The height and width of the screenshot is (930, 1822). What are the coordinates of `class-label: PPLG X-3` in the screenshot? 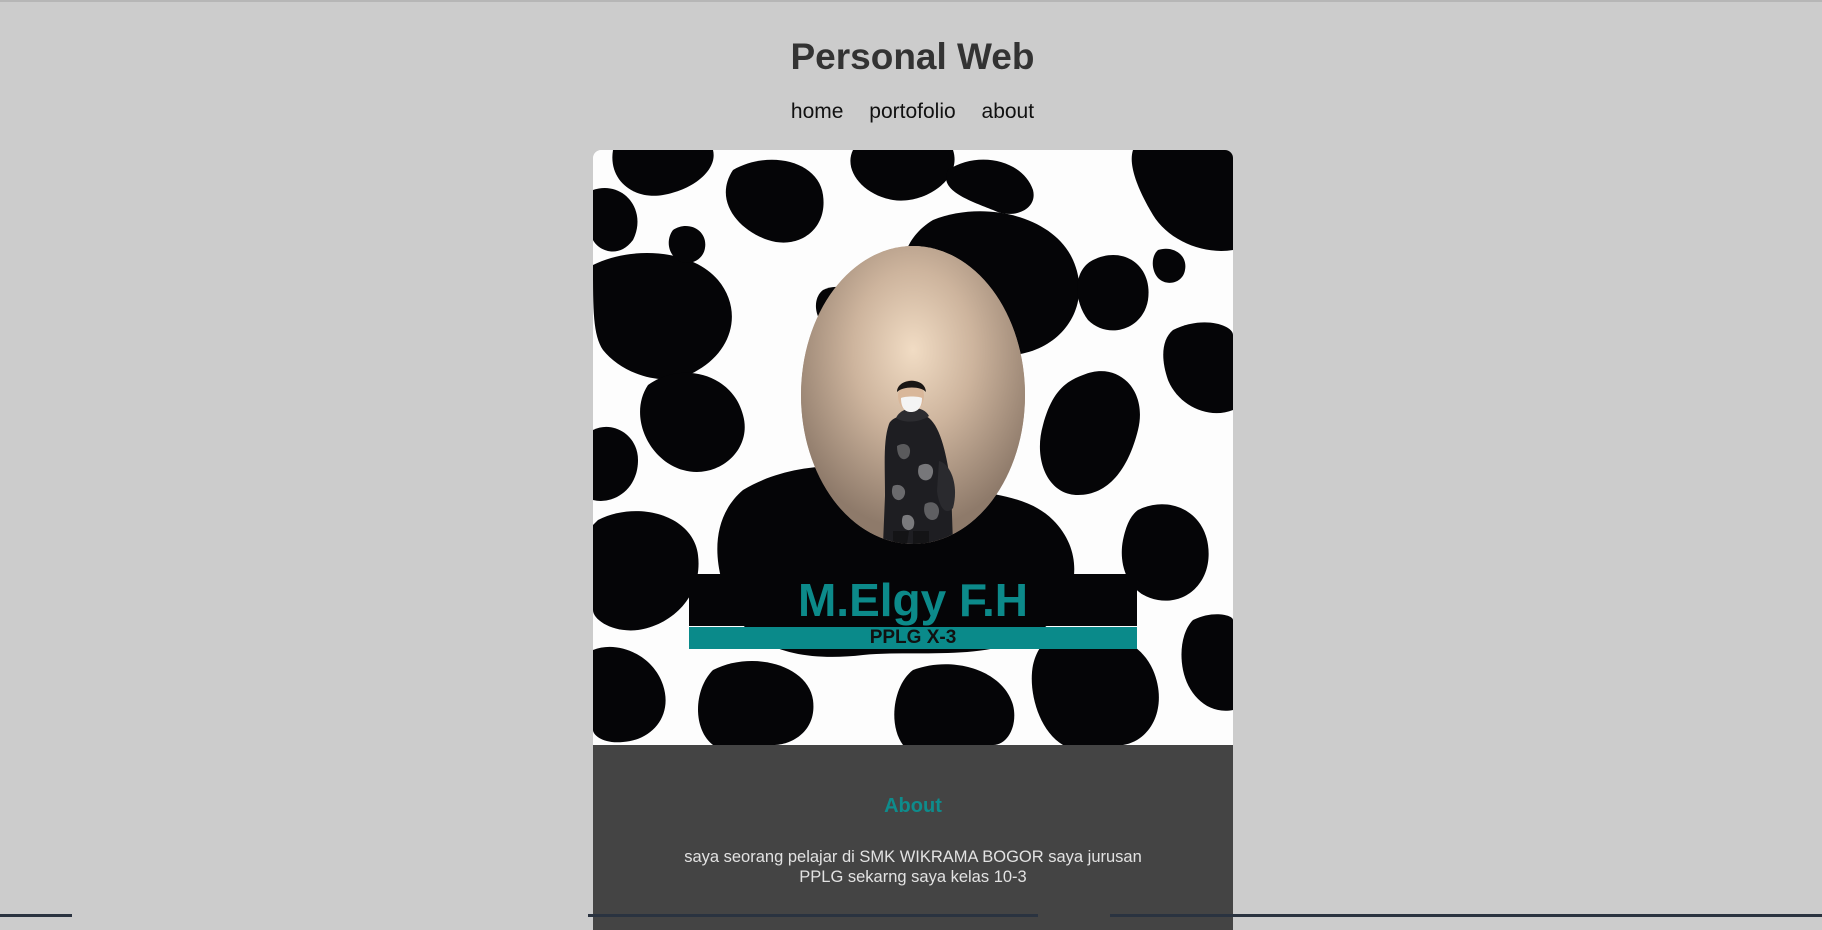 It's located at (913, 638).